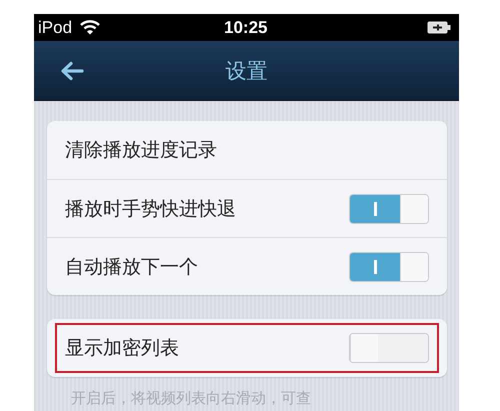 The width and height of the screenshot is (500, 411). I want to click on setting-label: 清除播放进度记录, so click(141, 150).